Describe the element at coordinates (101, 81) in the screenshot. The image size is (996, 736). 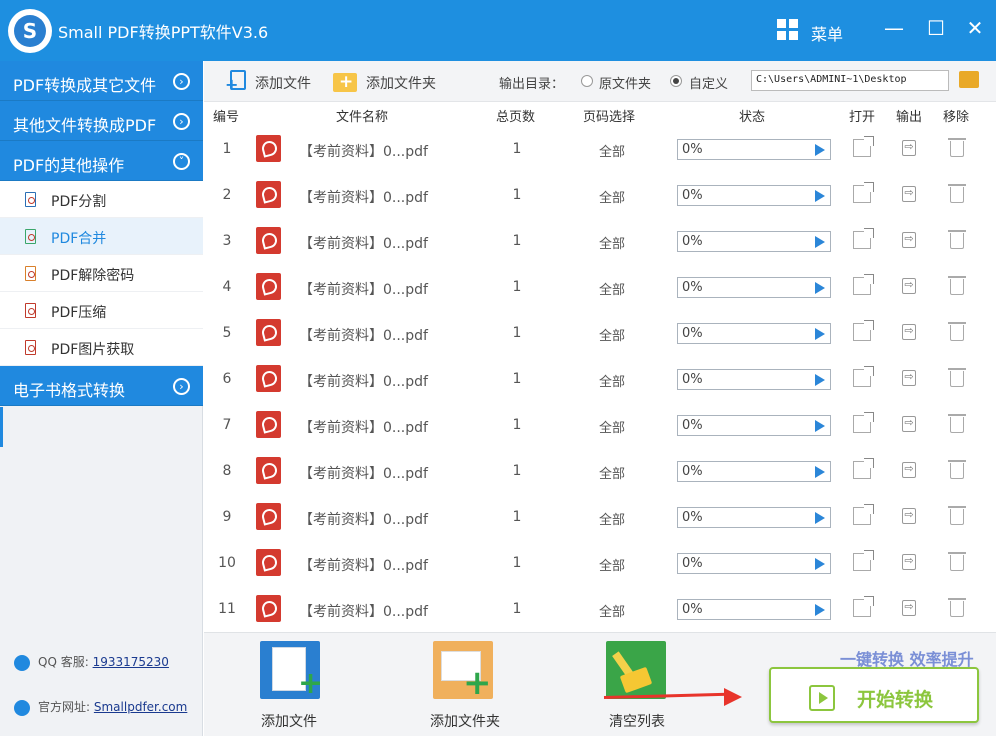
I see `sidebar-category-pdf-to-other: PDF转换成其它文件 ›` at that location.